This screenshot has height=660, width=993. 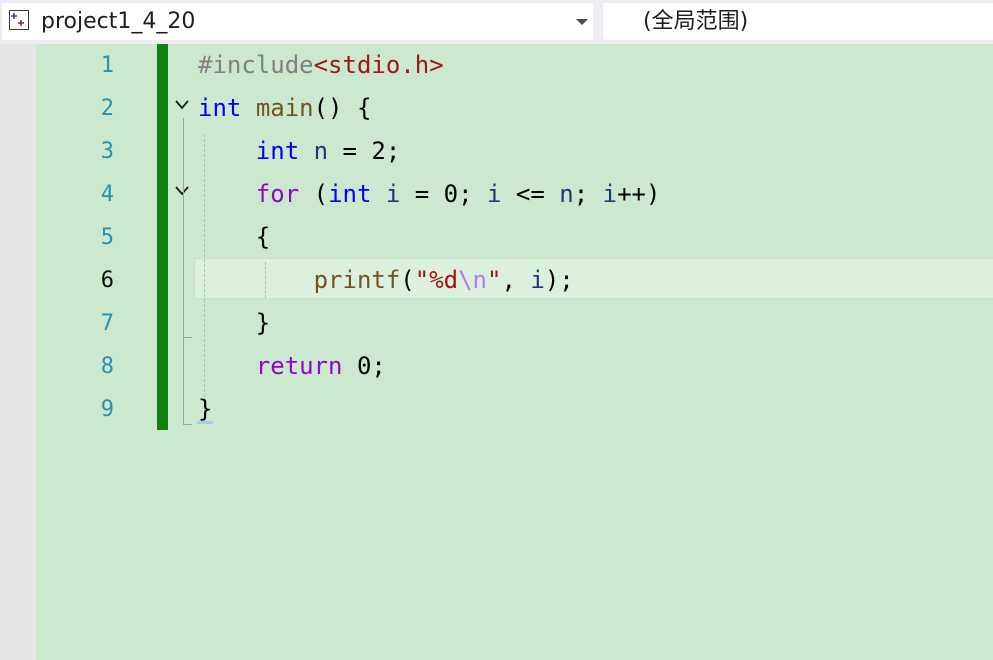 I want to click on code-line-1: #include<stdio.h>, so click(x=321, y=65).